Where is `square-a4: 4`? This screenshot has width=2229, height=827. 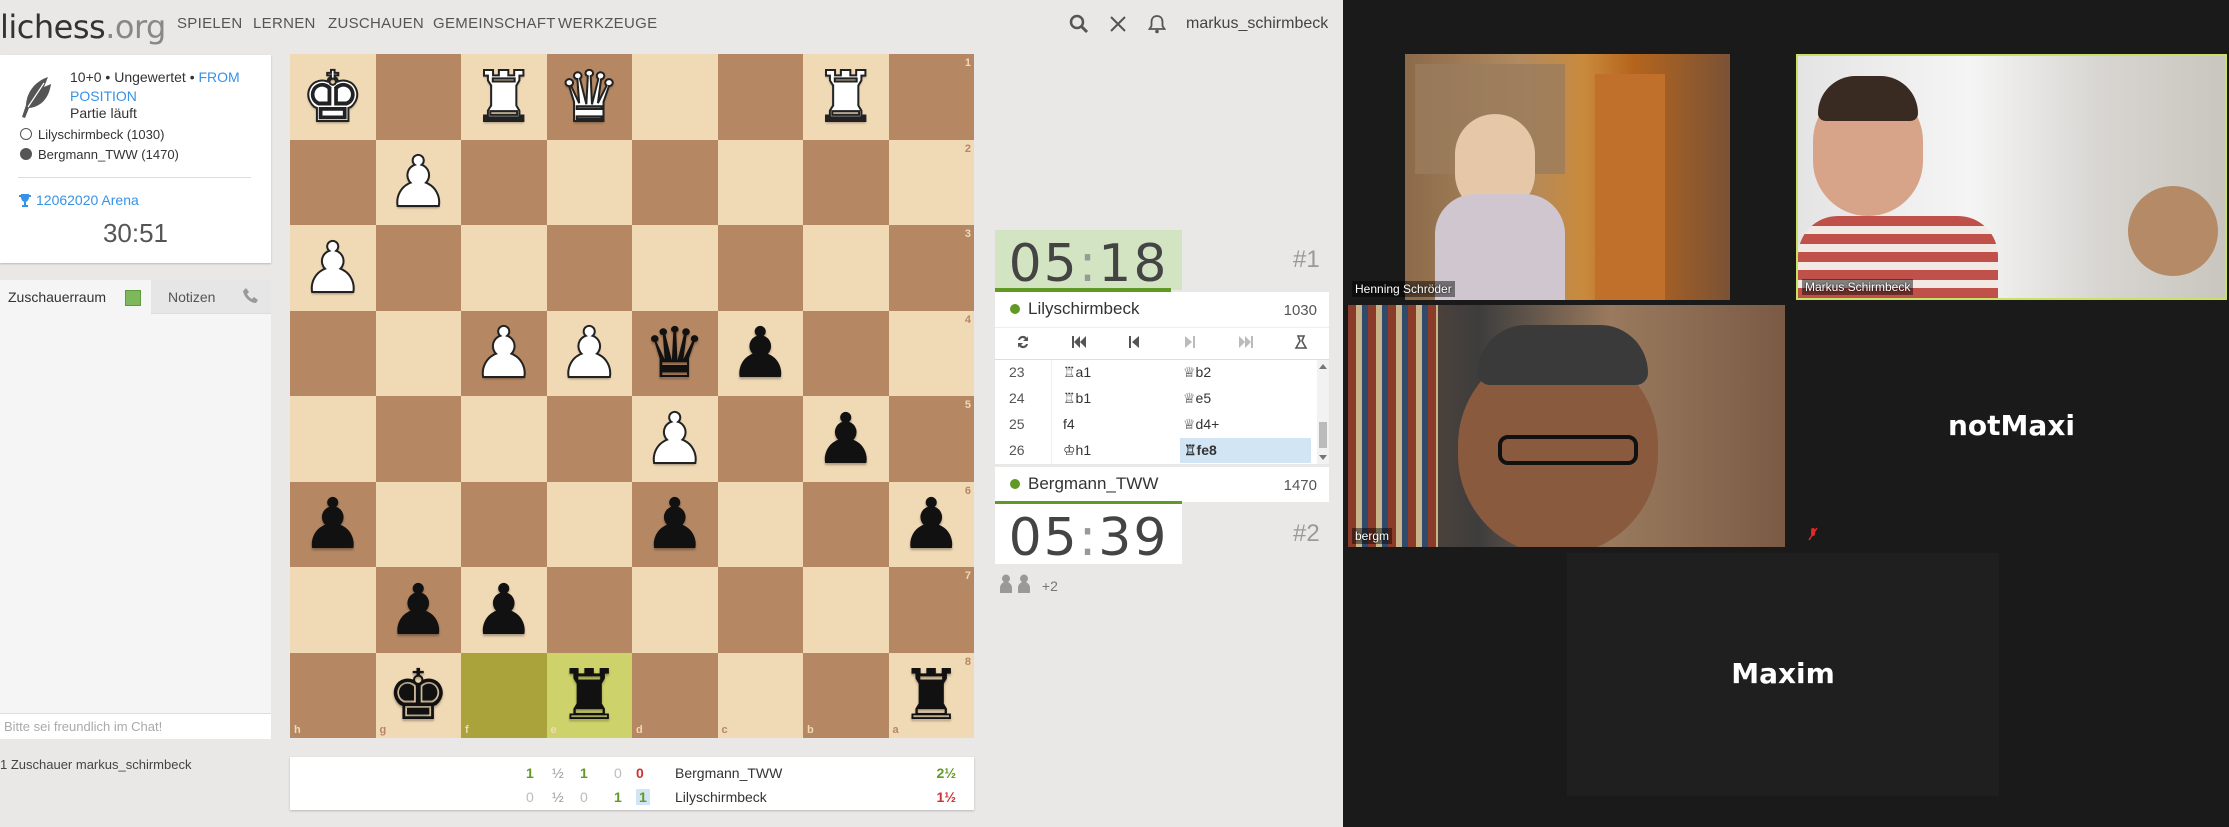 square-a4: 4 is located at coordinates (931, 353).